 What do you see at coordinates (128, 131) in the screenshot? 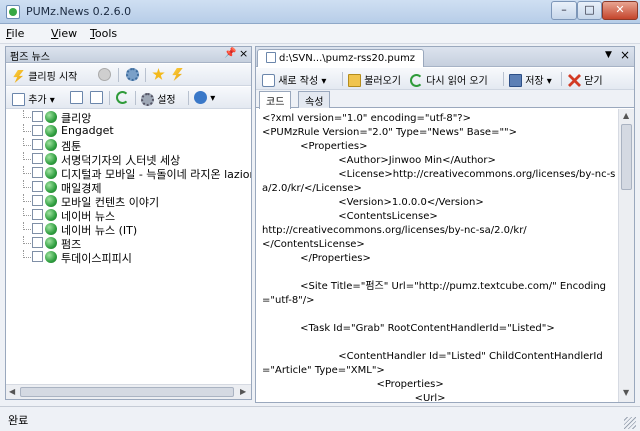
I see `feed-item: Engadget` at bounding box center [128, 131].